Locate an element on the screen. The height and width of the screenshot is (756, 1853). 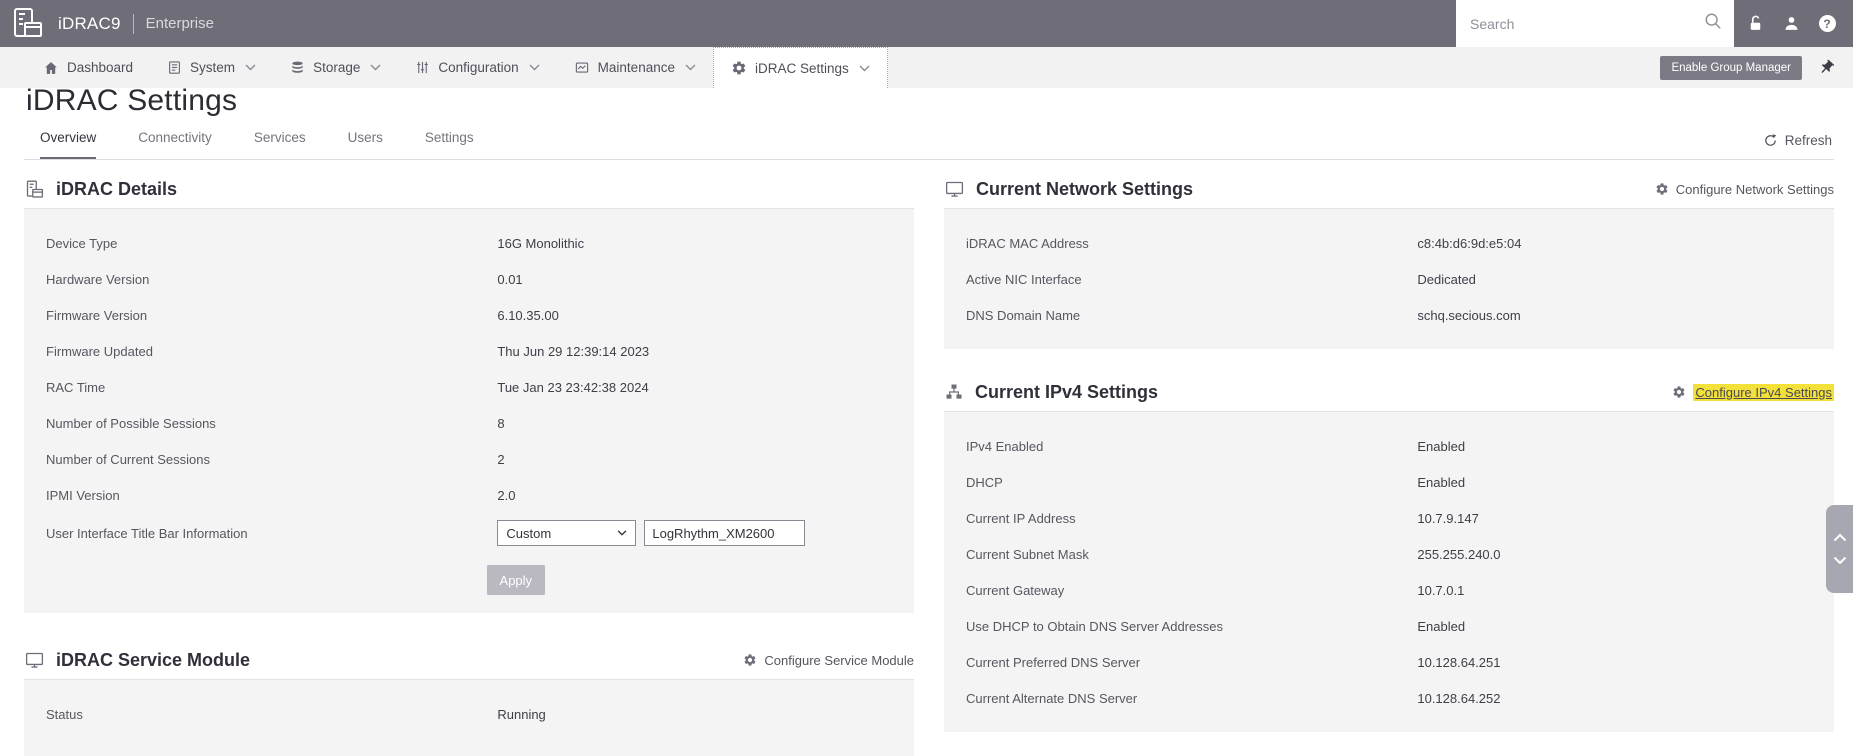
row-label: Use DHCP to Obtain DNS Server Addresses is located at coordinates (1094, 626).